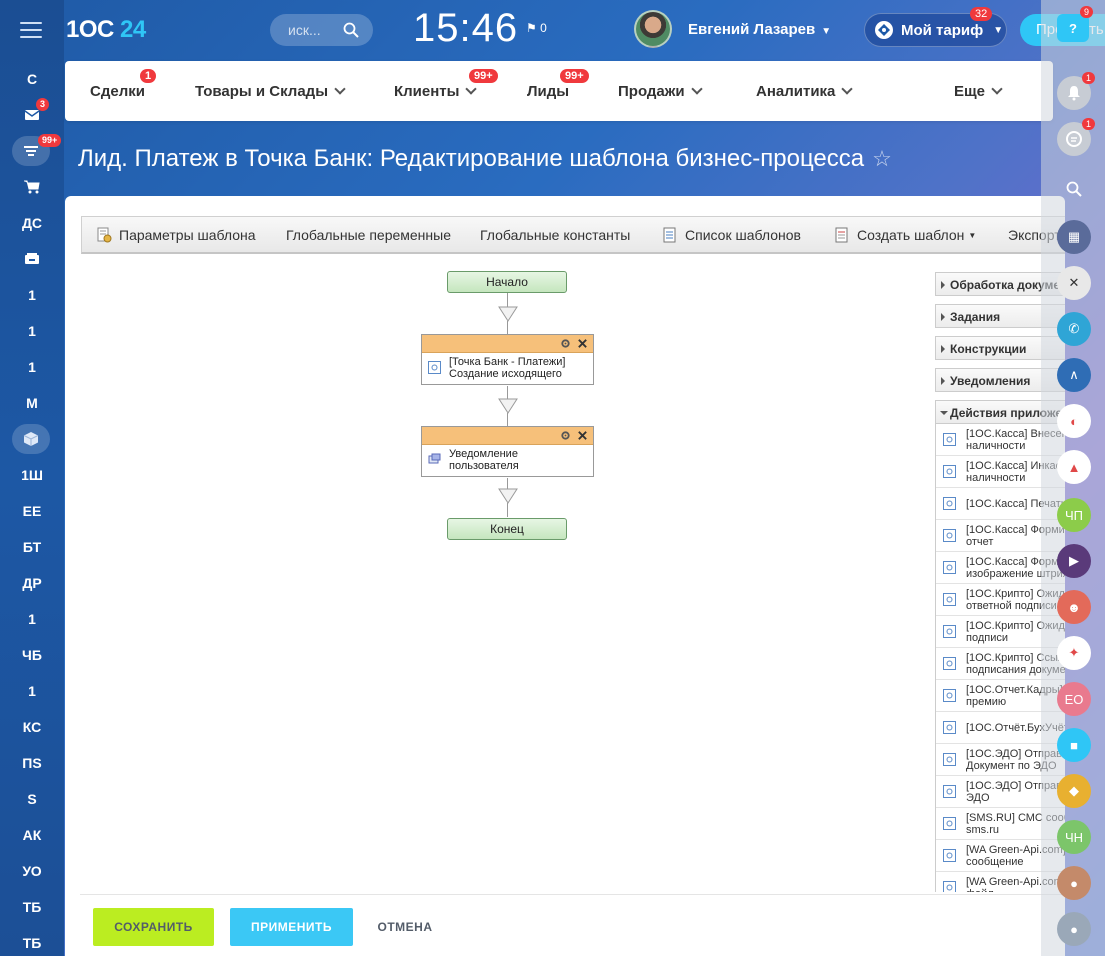 The width and height of the screenshot is (1105, 956). I want to click on sidebar-item-7: 1, so click(32, 295).